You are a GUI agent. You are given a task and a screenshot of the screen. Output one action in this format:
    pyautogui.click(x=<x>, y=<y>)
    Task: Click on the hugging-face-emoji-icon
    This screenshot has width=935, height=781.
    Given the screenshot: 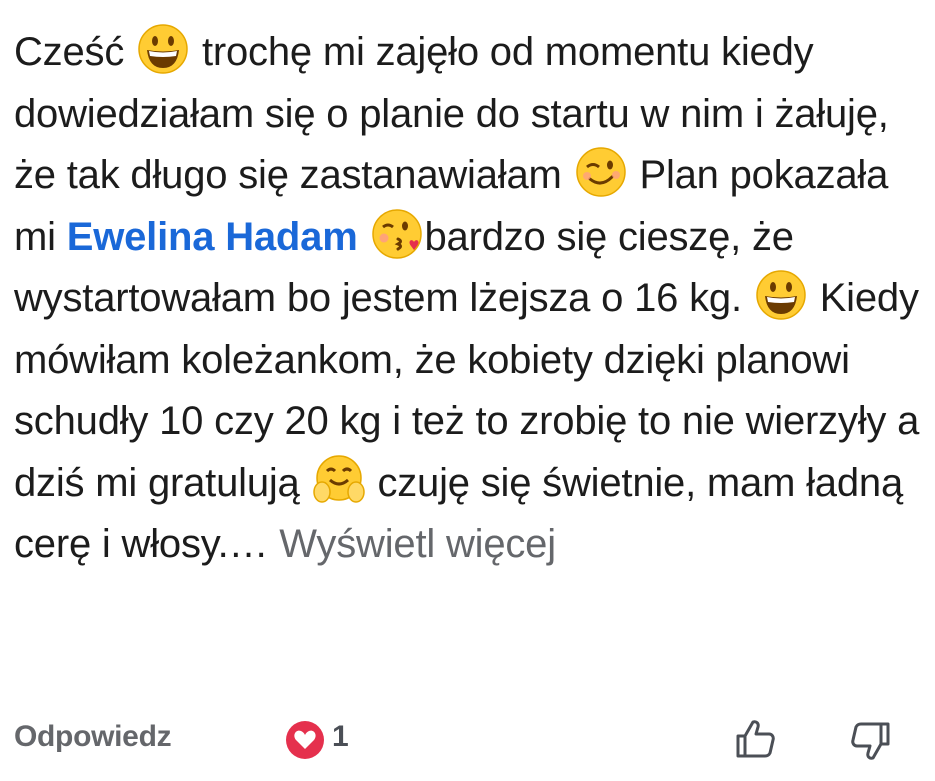 What is the action you would take?
    pyautogui.click(x=338, y=478)
    